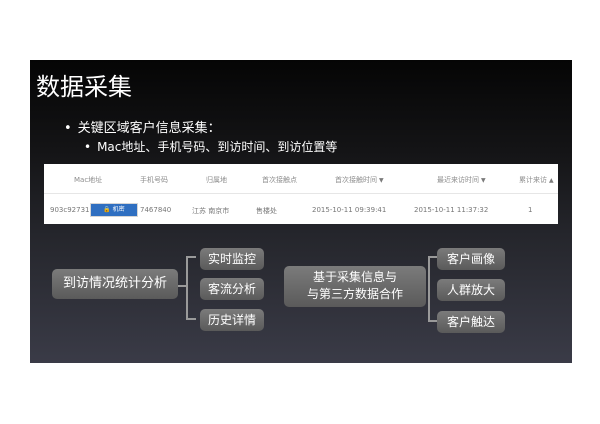 This screenshot has width=600, height=424. I want to click on customer-reach-box: 客户触达, so click(471, 322).